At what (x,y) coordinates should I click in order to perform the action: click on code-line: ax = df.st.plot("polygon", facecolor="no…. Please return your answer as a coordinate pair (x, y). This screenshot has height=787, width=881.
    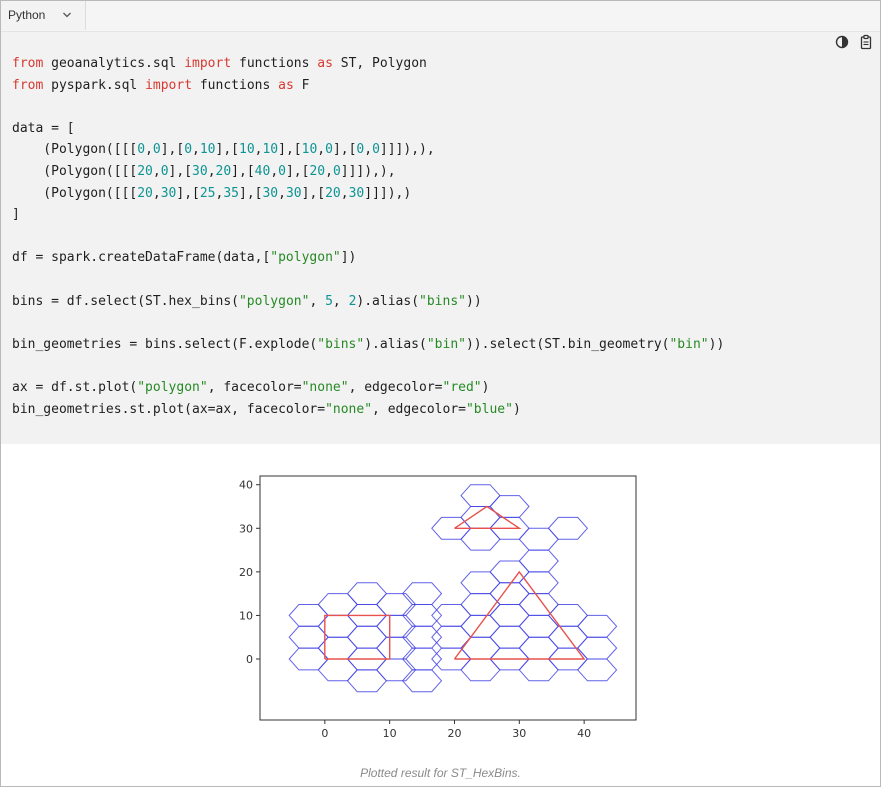
    Looking at the image, I should click on (250, 387).